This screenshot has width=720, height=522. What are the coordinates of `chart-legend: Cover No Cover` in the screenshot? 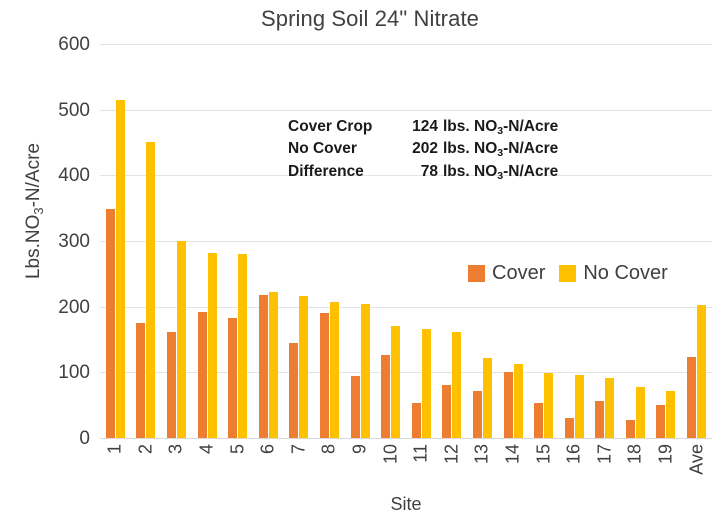 It's located at (568, 273).